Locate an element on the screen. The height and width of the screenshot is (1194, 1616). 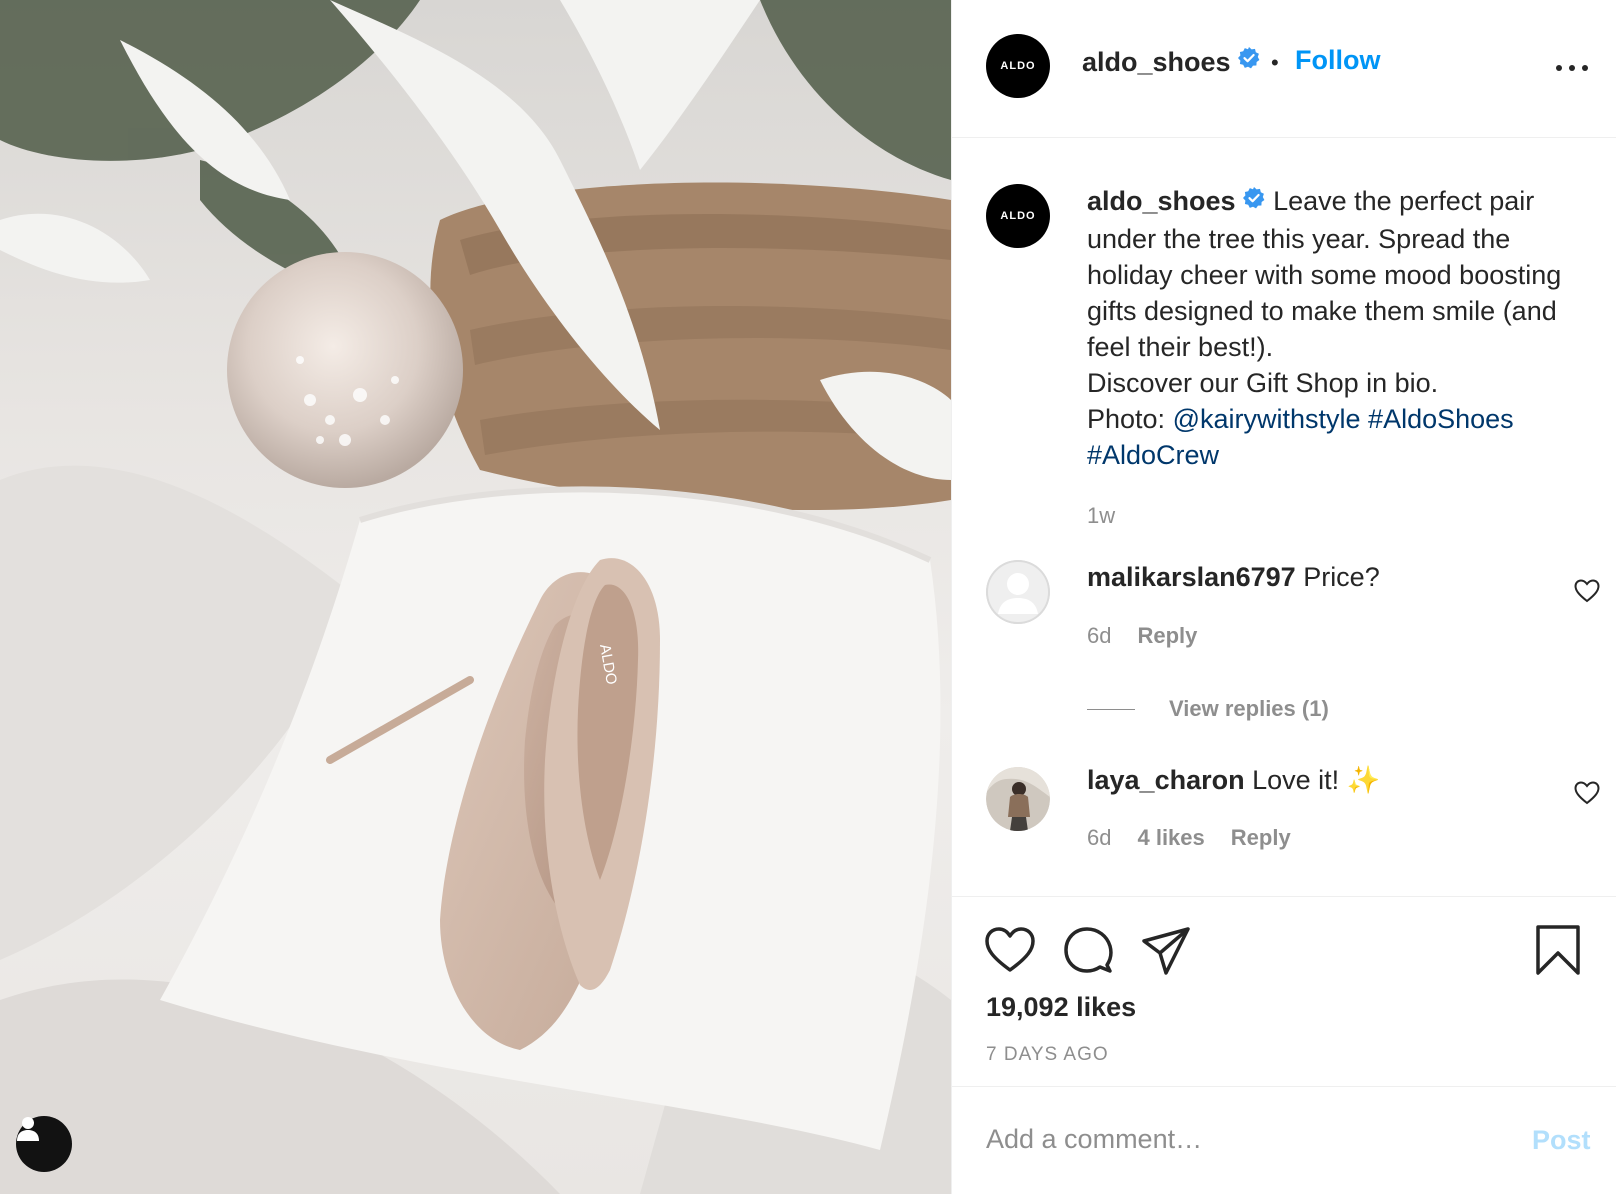
user-photo-avatar is located at coordinates (1018, 799).